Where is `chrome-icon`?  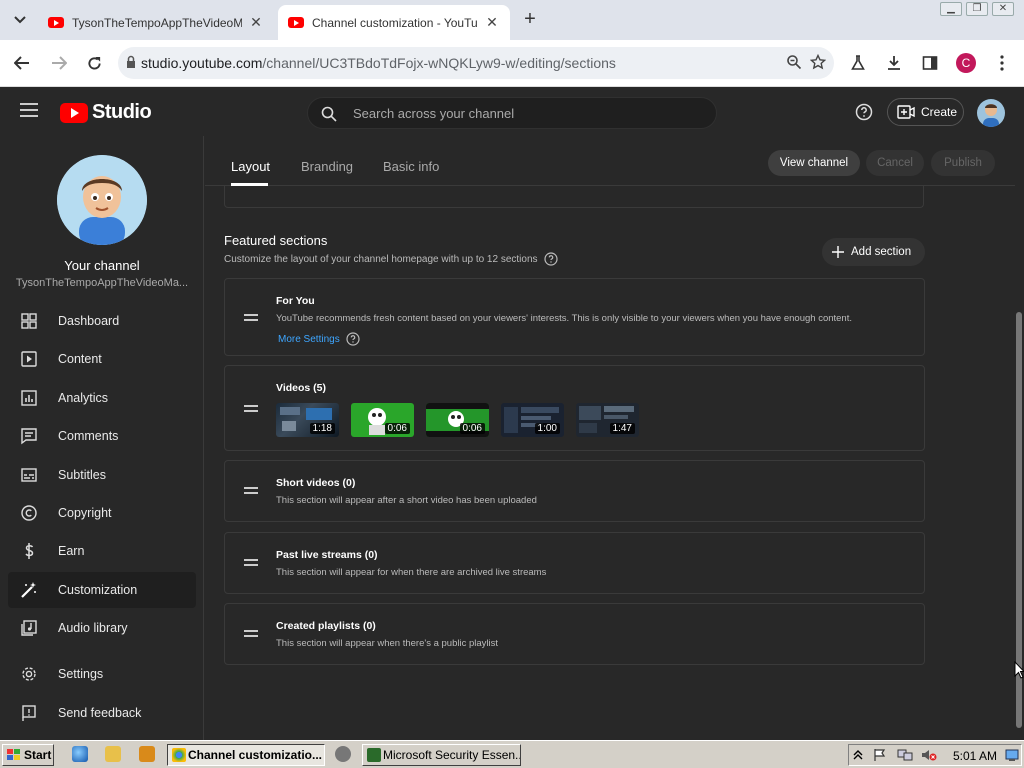 chrome-icon is located at coordinates (179, 755).